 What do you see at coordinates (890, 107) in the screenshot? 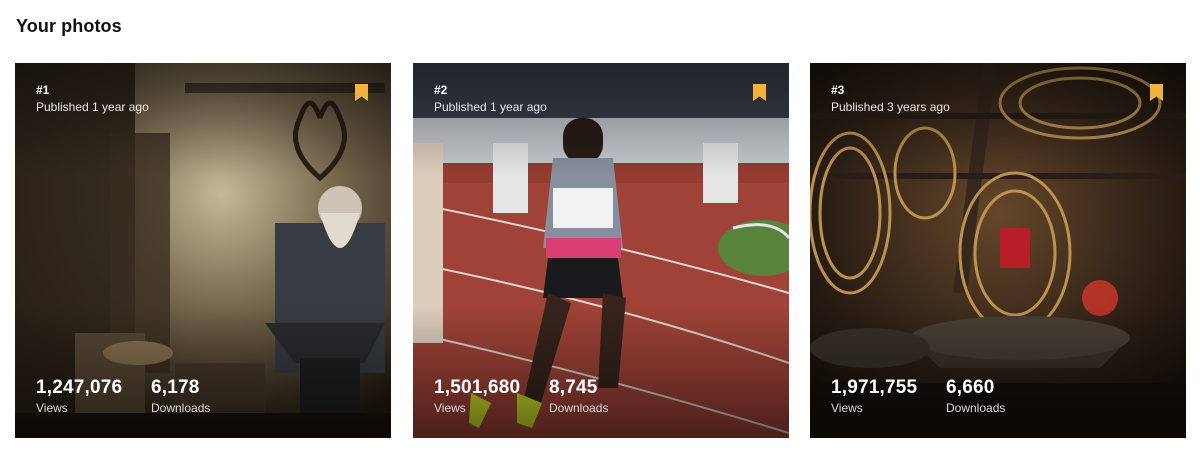
I see `published-date: Published 3 years ago` at bounding box center [890, 107].